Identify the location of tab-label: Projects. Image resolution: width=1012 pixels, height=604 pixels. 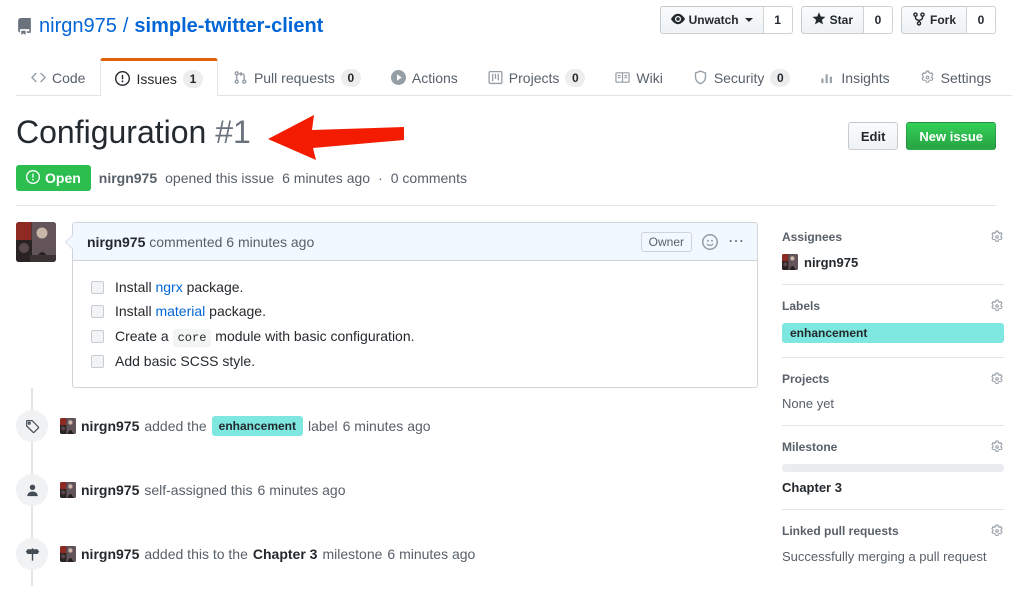
(534, 77).